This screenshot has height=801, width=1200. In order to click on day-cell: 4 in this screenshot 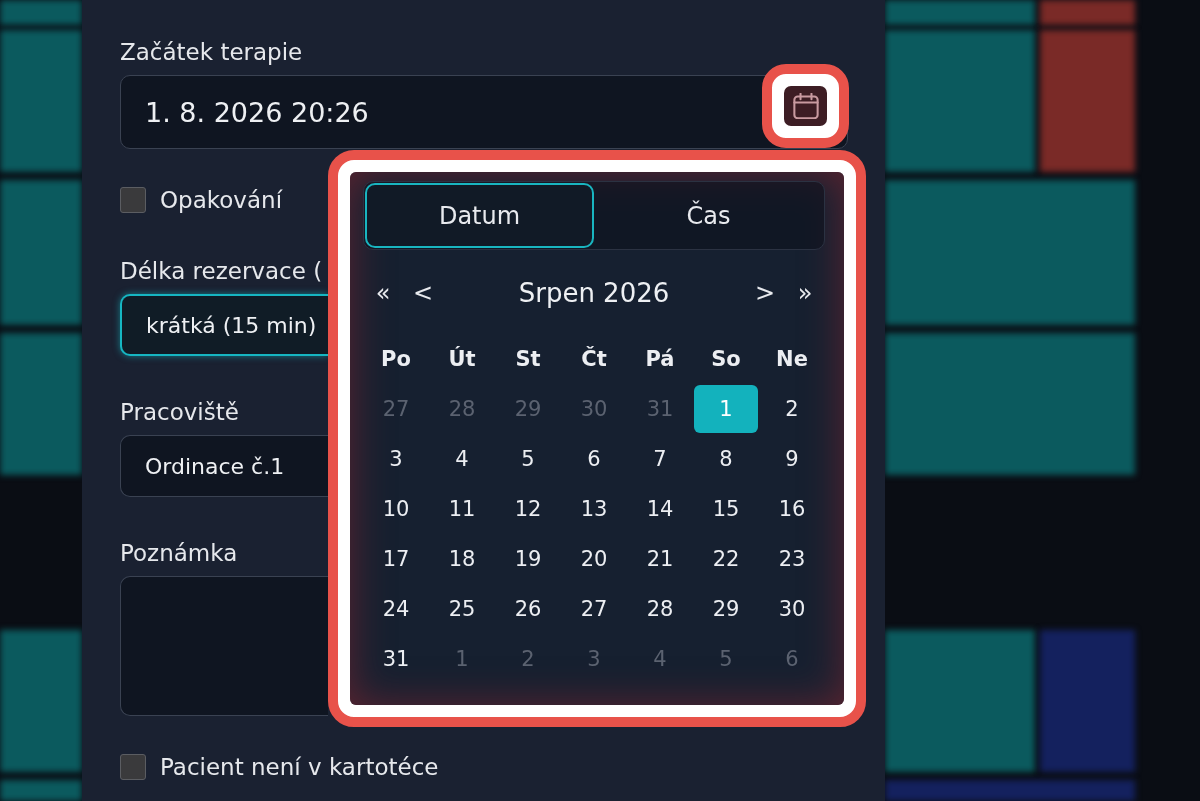, I will do `click(462, 459)`.